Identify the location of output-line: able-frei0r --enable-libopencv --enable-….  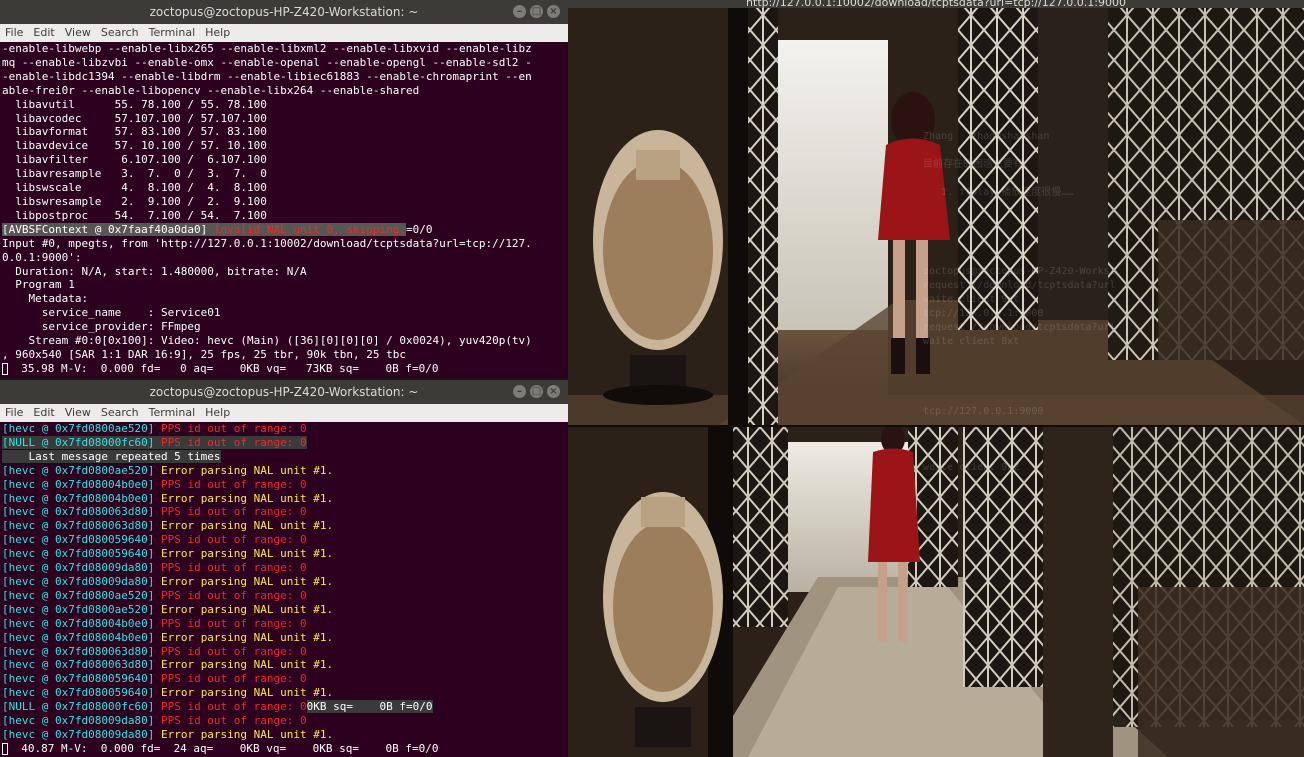
(211, 90).